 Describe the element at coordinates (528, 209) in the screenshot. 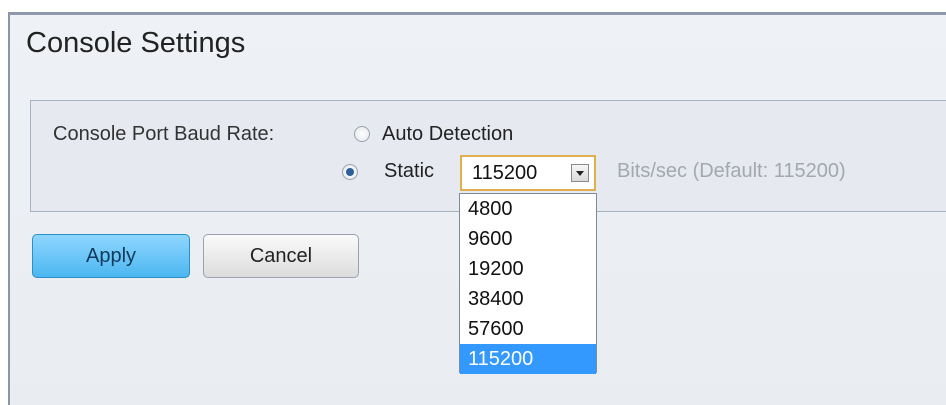

I see `dropdown-option: 4800` at that location.